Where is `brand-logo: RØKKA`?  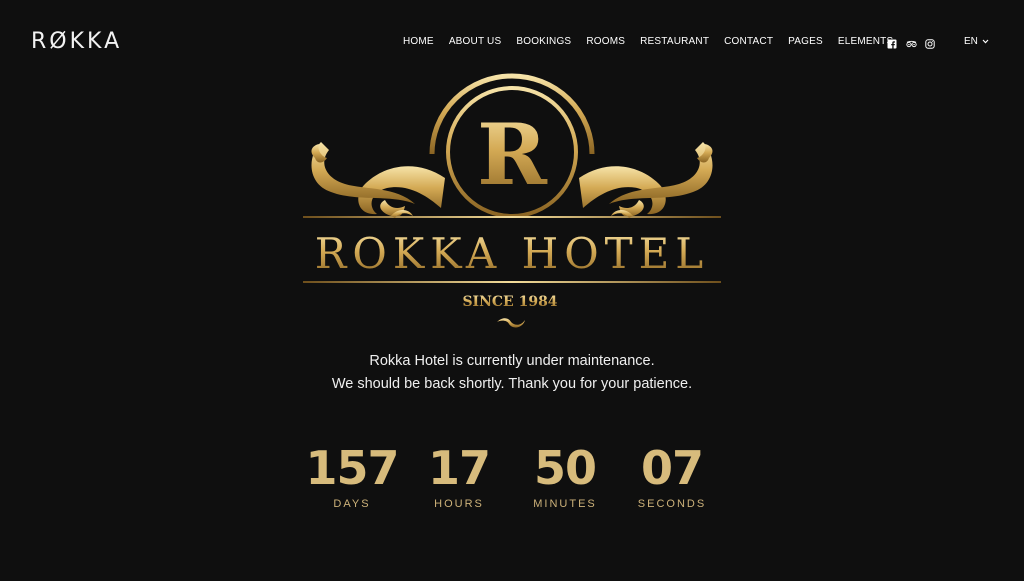 brand-logo: RØKKA is located at coordinates (76, 41).